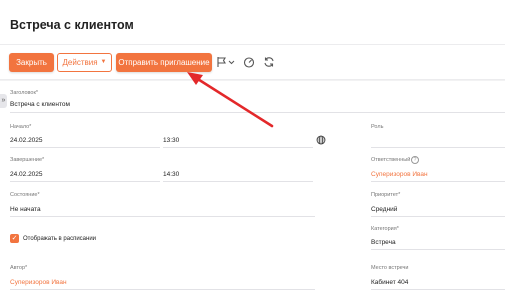 The image size is (505, 301). What do you see at coordinates (171, 174) in the screenshot?
I see `end-time-field: 14:30` at bounding box center [171, 174].